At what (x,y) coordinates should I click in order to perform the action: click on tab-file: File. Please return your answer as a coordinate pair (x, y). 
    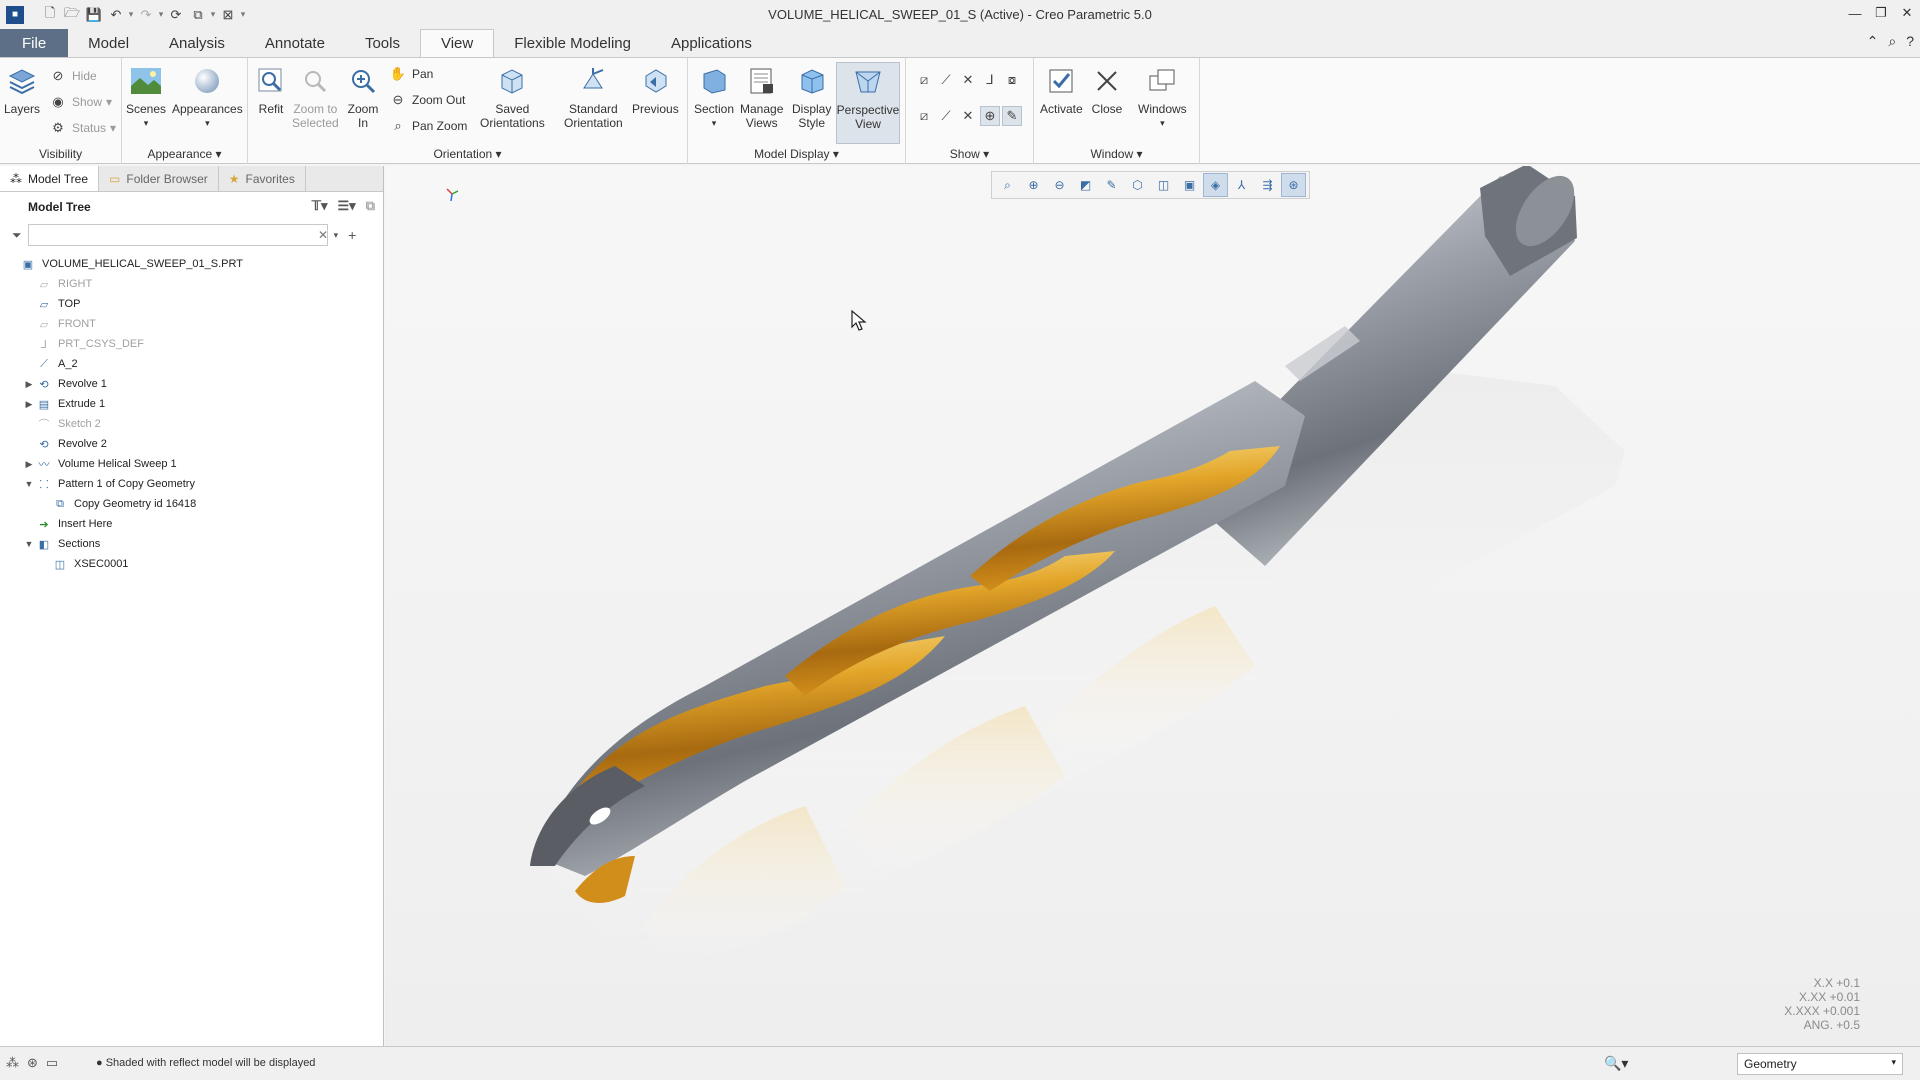
    Looking at the image, I should click on (34, 43).